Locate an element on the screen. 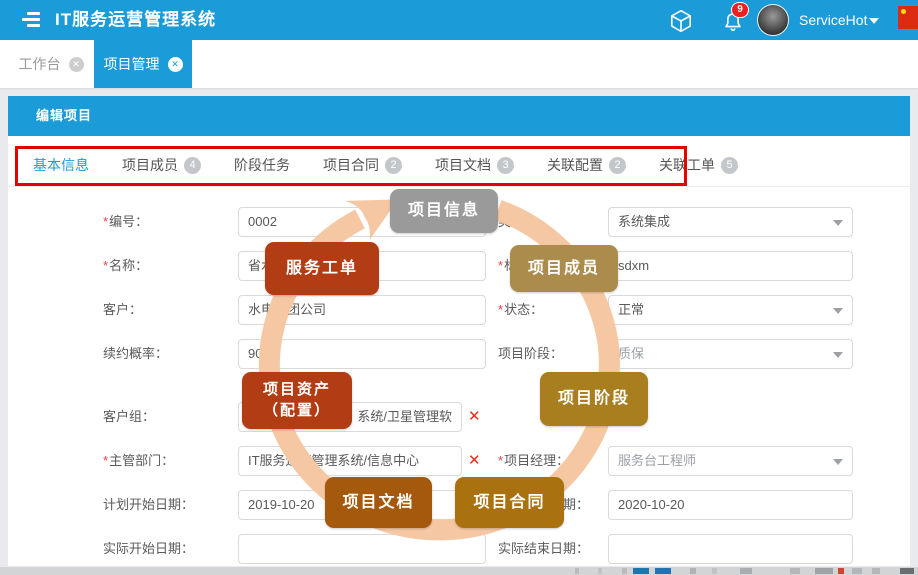 Image resolution: width=918 pixels, height=575 pixels. tab-5: 项目文档 3 is located at coordinates (474, 166).